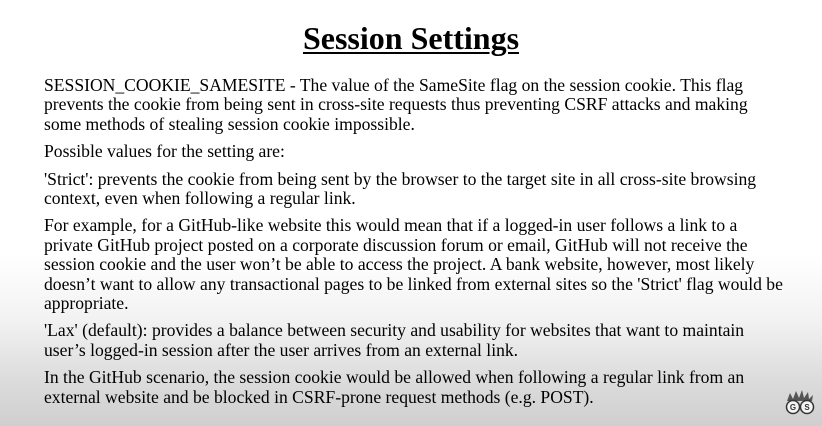 This screenshot has height=426, width=822. What do you see at coordinates (164, 151) in the screenshot?
I see `paragraph-possible-values: Possible values for the setting are:` at bounding box center [164, 151].